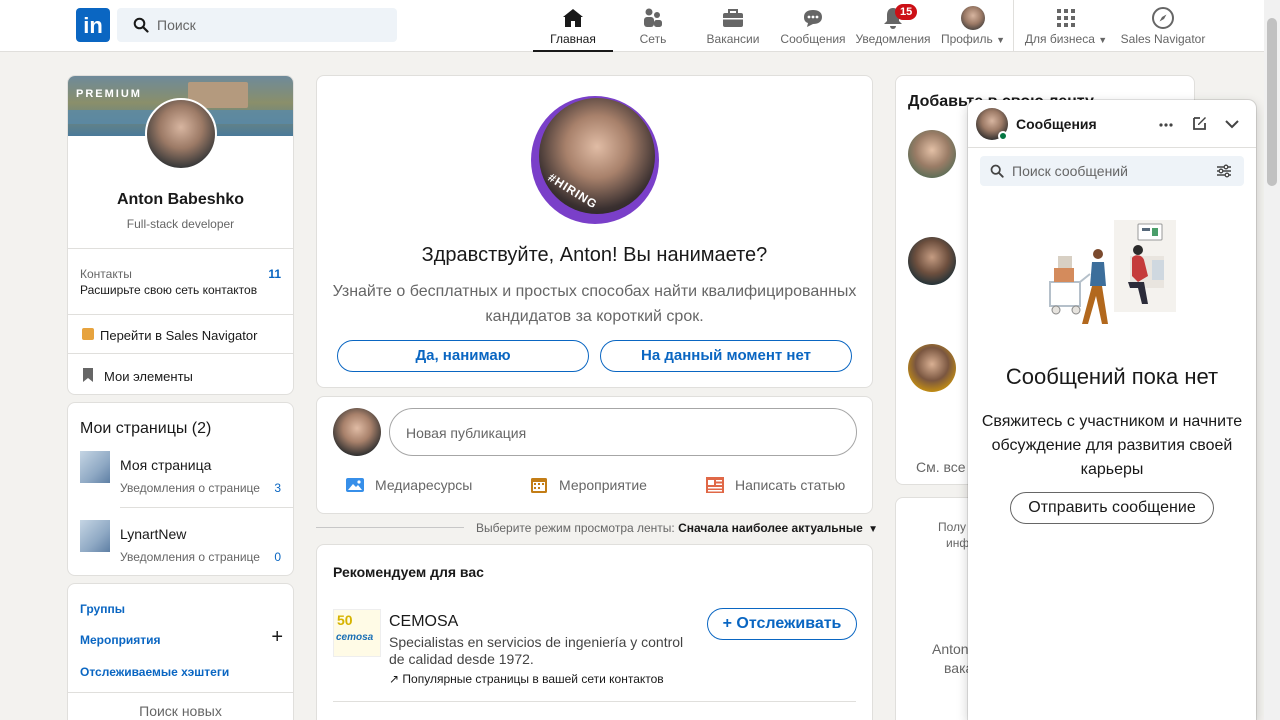  I want to click on nav-messaging-label: Сообщения, so click(813, 39).